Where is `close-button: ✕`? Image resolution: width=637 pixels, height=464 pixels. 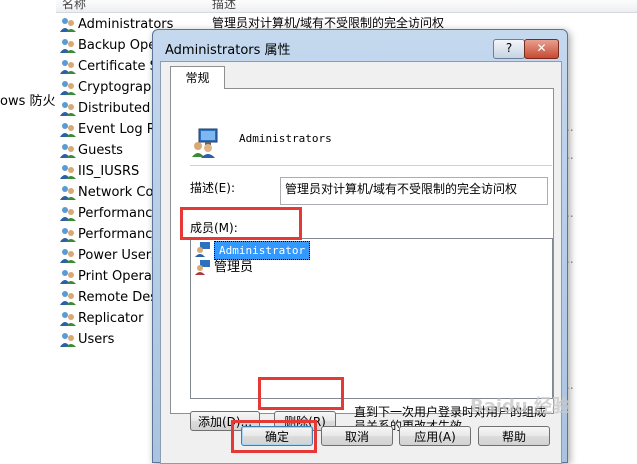 close-button: ✕ is located at coordinates (541, 49).